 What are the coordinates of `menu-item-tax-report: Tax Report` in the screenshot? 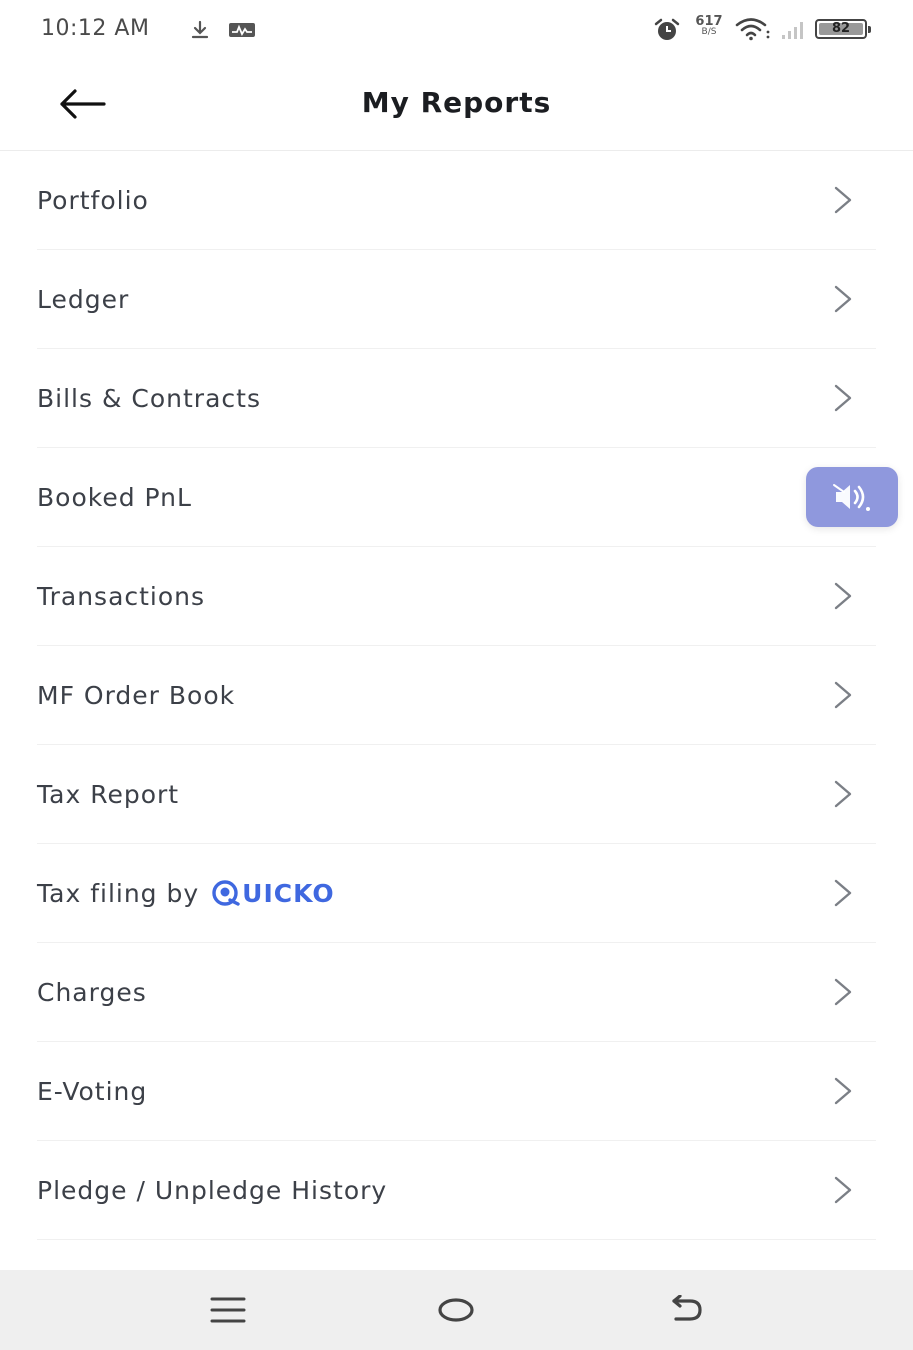 It's located at (456, 794).